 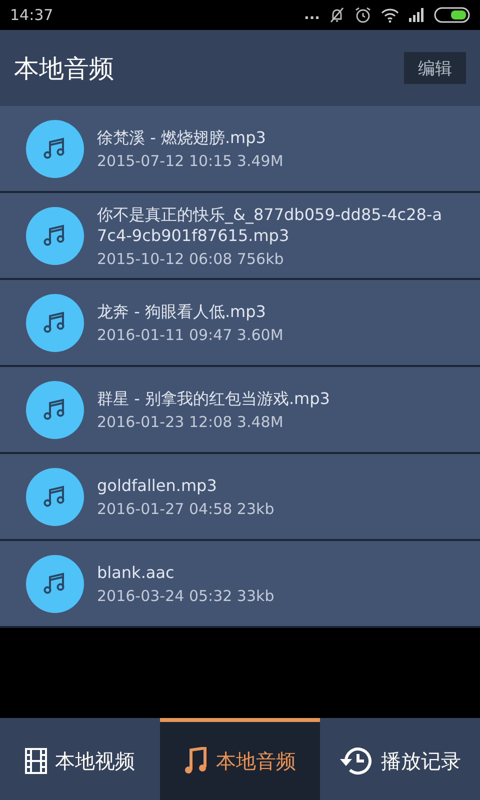 I want to click on page-title: 本地音频, so click(x=64, y=68).